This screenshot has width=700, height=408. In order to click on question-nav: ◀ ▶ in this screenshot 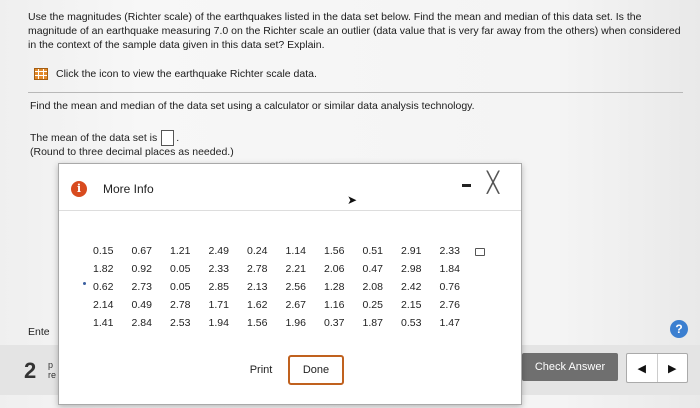, I will do `click(657, 368)`.